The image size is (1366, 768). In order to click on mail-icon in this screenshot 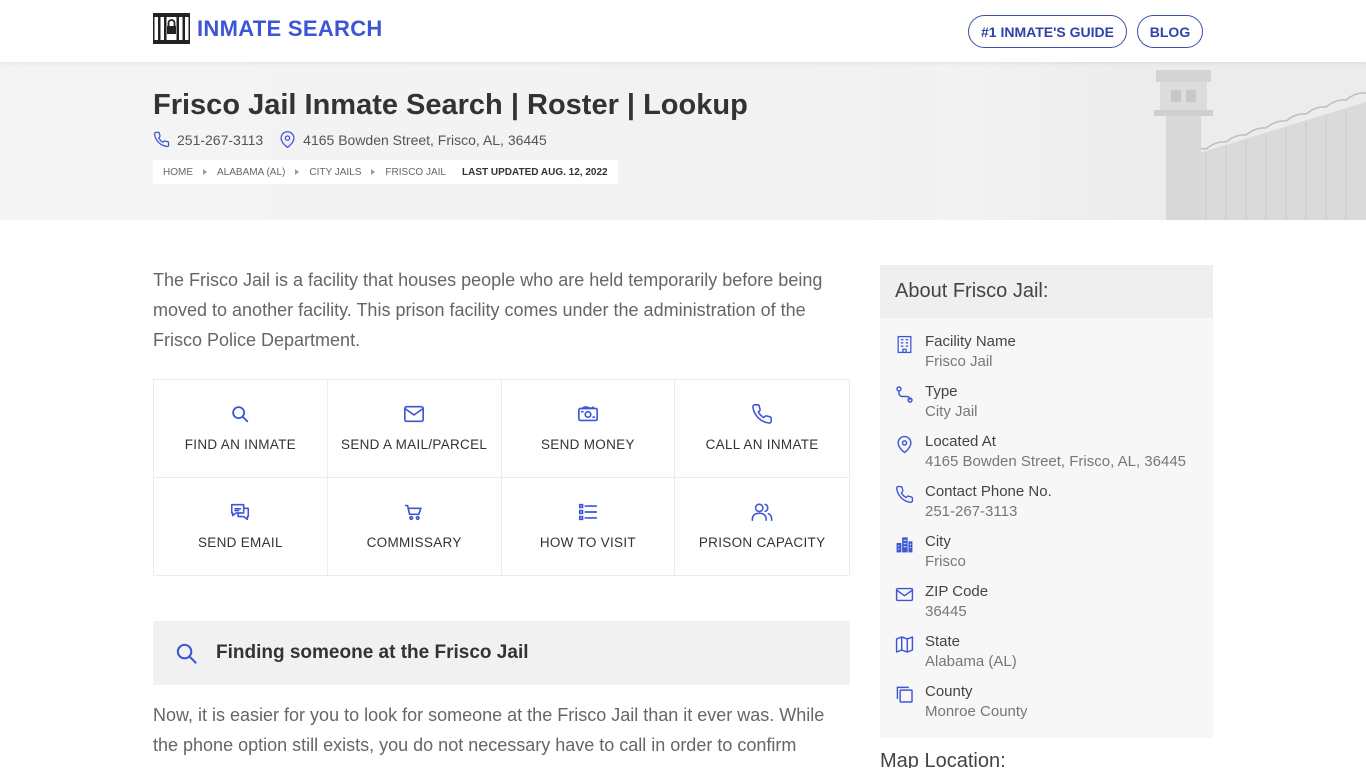, I will do `click(414, 414)`.